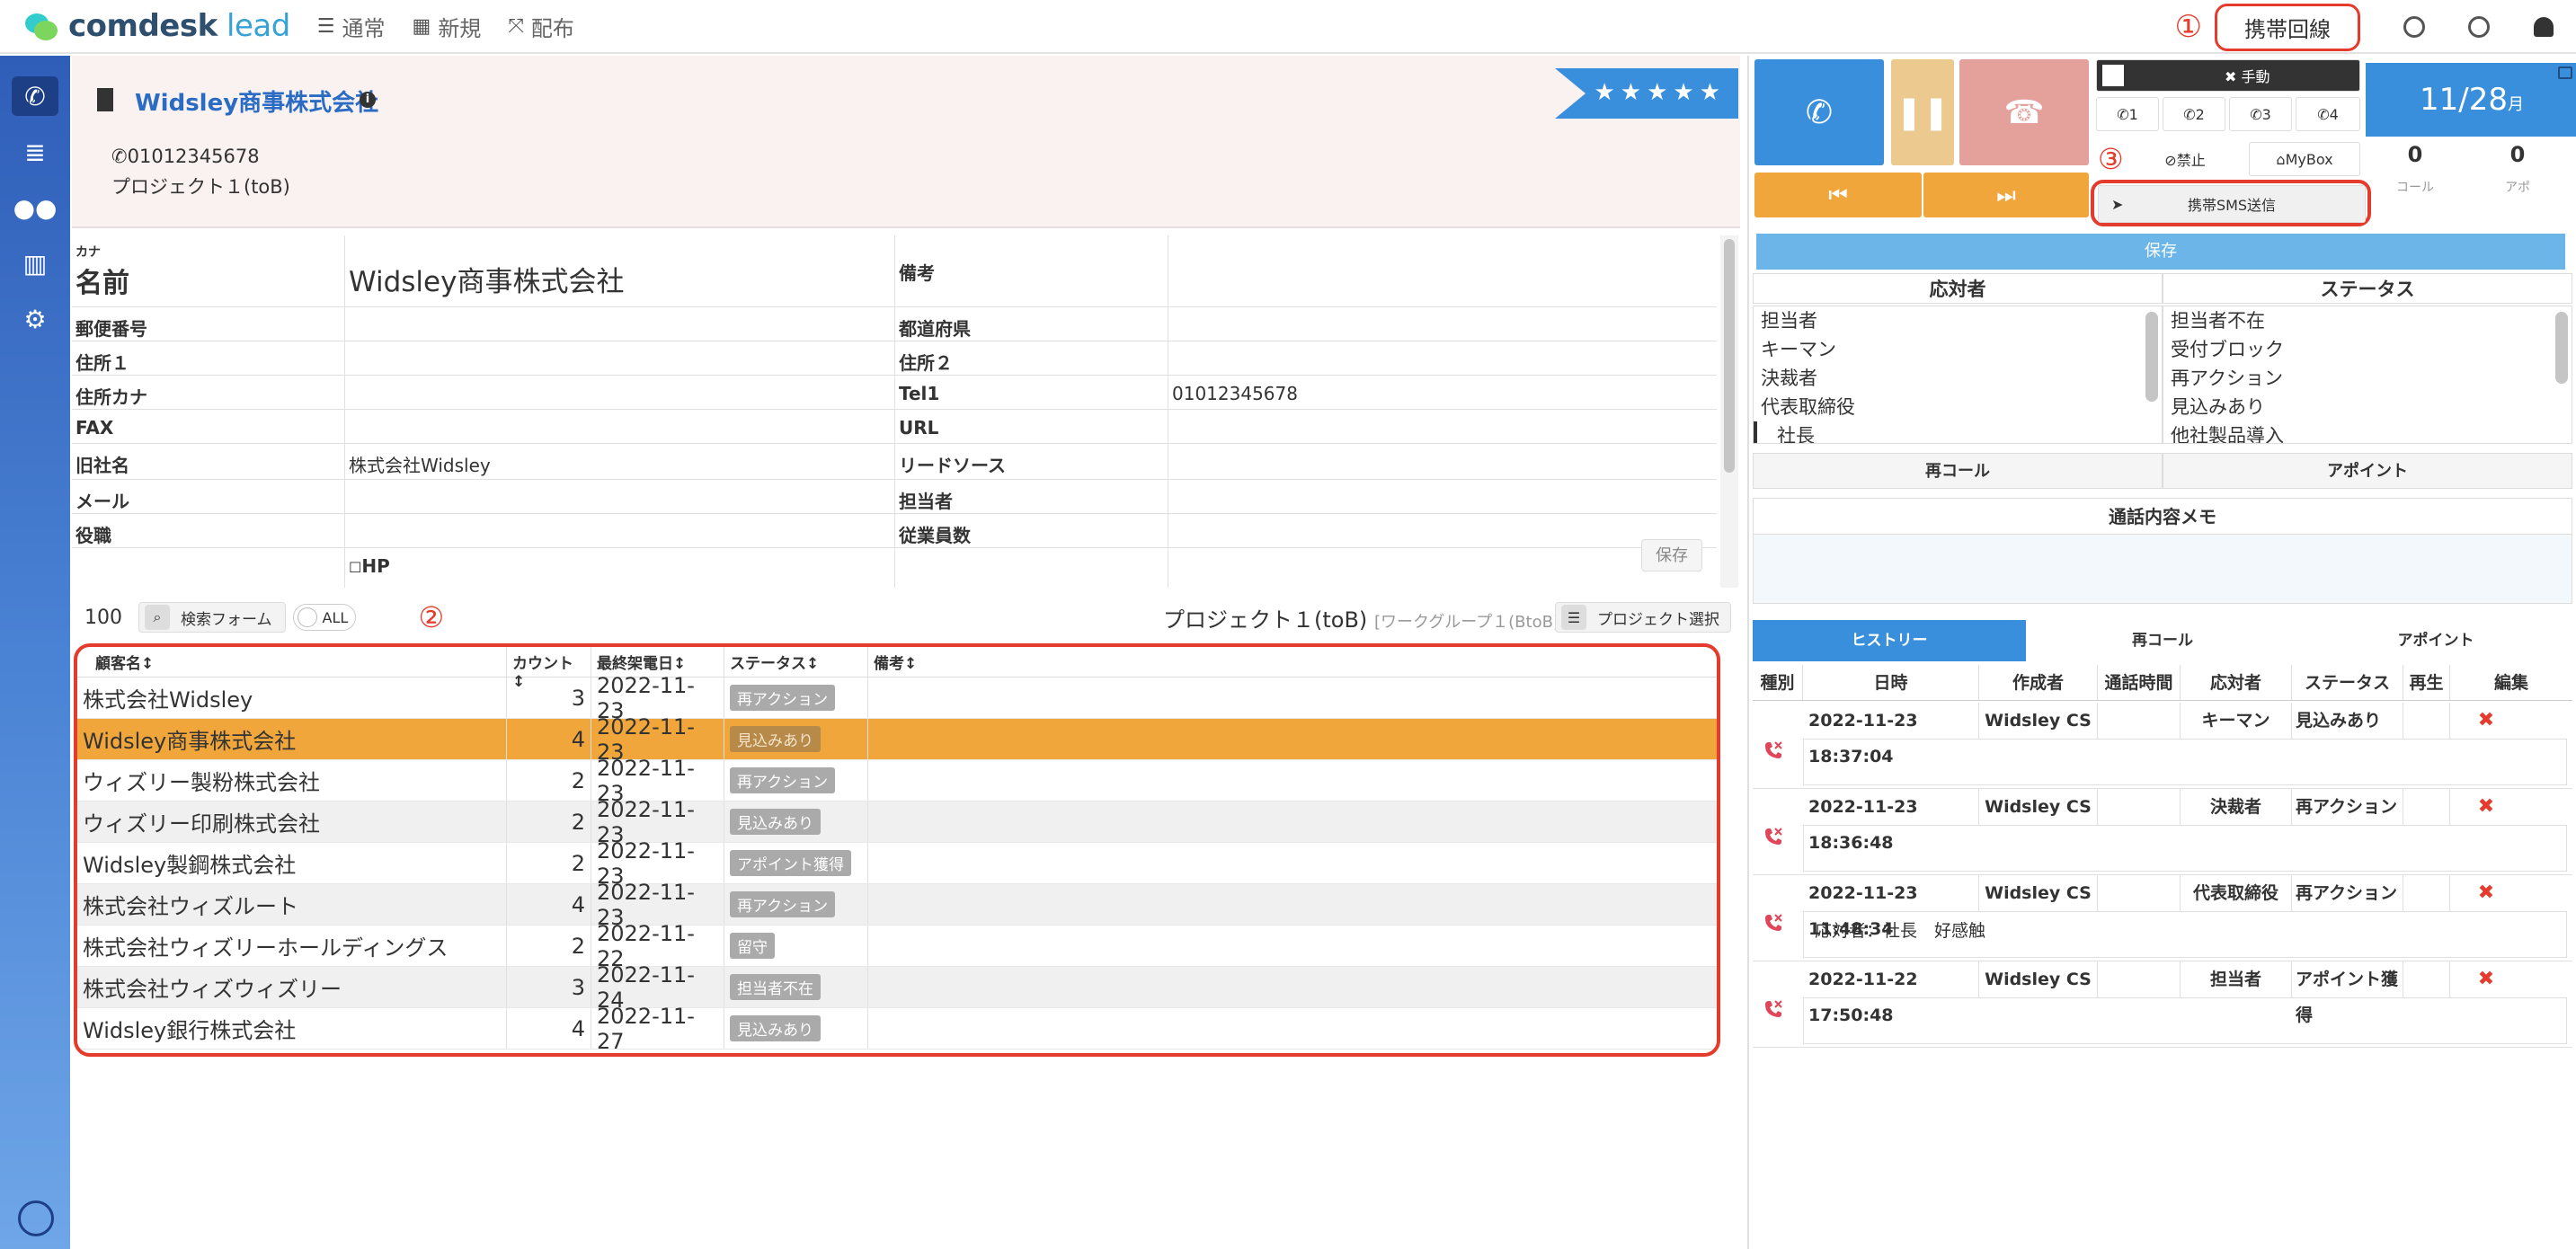 This screenshot has height=1249, width=2576. I want to click on history-memo: 応対者：社長 好感触, so click(2185, 934).